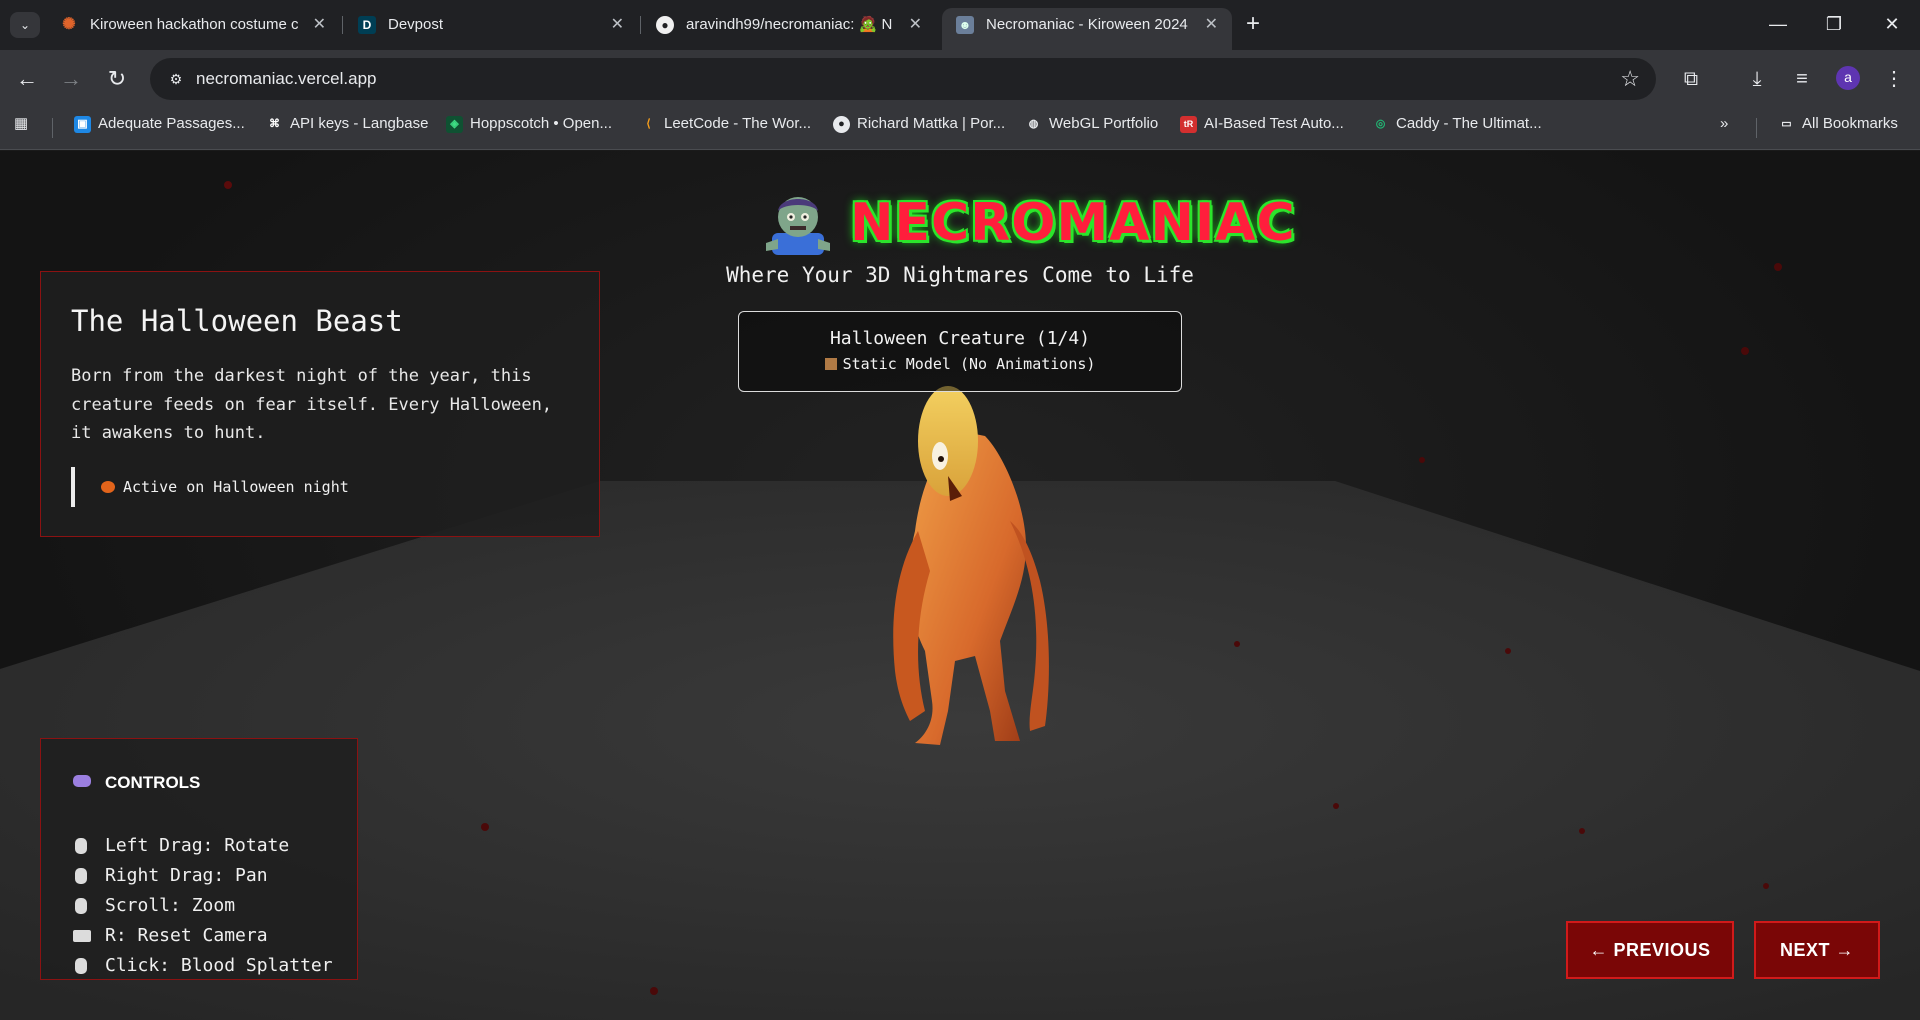 This screenshot has width=1920, height=1020. I want to click on bookmark-item: ⌘ API keys - Langbase, so click(347, 124).